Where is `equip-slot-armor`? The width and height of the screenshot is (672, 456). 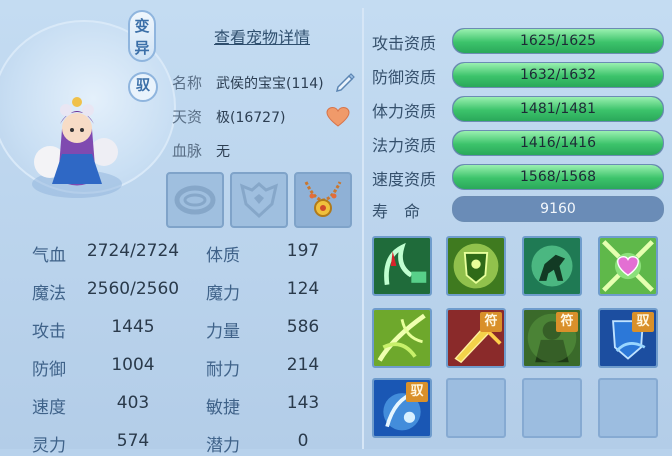 equip-slot-armor is located at coordinates (259, 200).